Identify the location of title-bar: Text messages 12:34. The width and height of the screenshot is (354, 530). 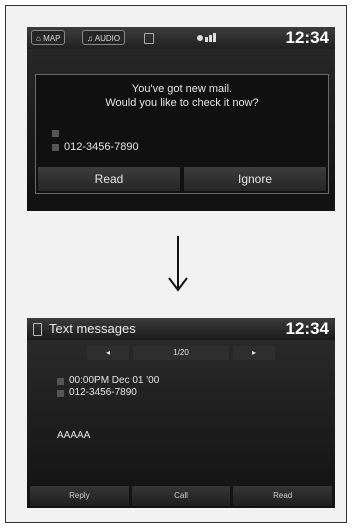
(181, 329).